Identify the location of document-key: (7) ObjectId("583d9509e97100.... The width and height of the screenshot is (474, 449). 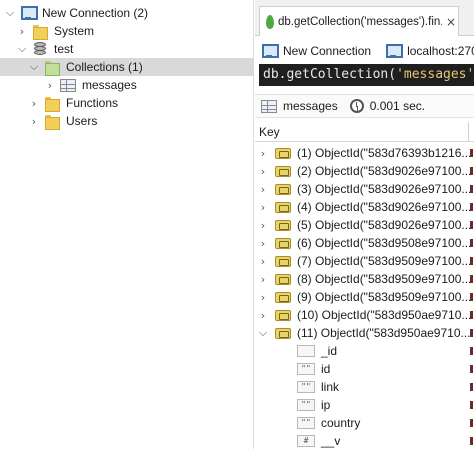
(384, 261).